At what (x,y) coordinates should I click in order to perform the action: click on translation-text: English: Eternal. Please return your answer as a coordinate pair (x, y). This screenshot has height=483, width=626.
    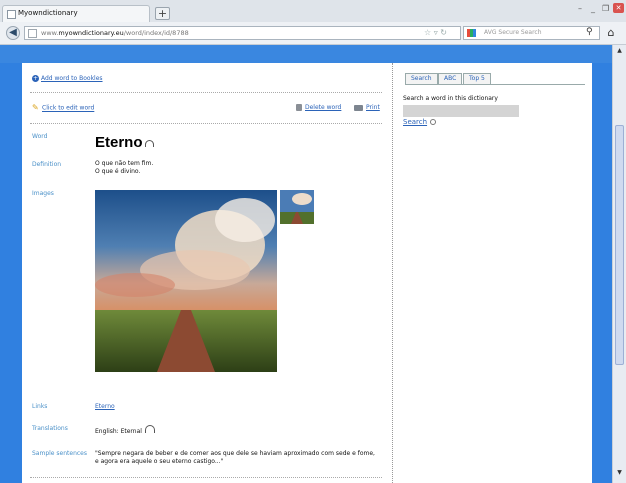
    Looking at the image, I should click on (125, 430).